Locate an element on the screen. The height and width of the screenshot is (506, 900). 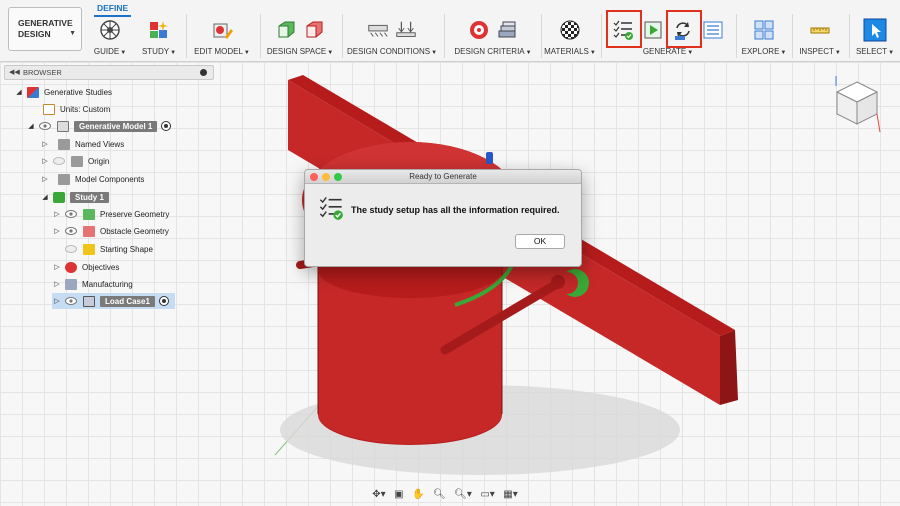
tree-item-named-views: ▷ Named Views is located at coordinates (82, 144).